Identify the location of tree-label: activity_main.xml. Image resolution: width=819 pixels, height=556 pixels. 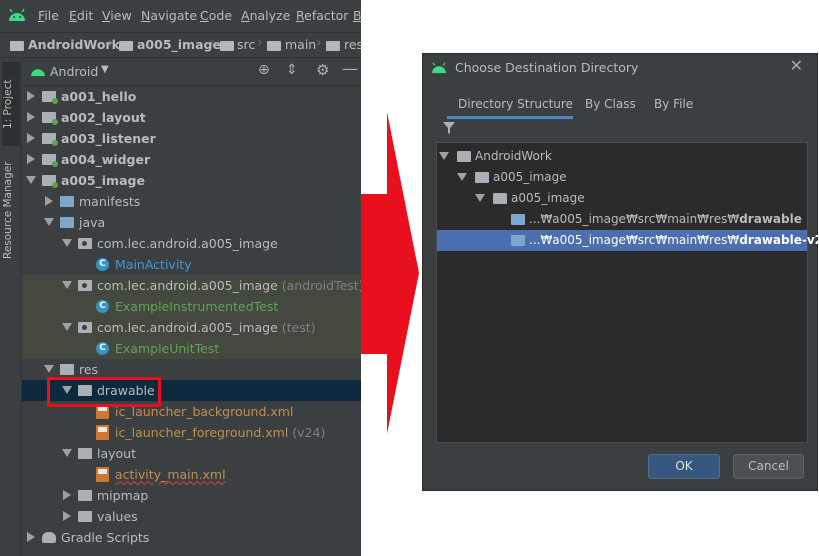
(170, 474).